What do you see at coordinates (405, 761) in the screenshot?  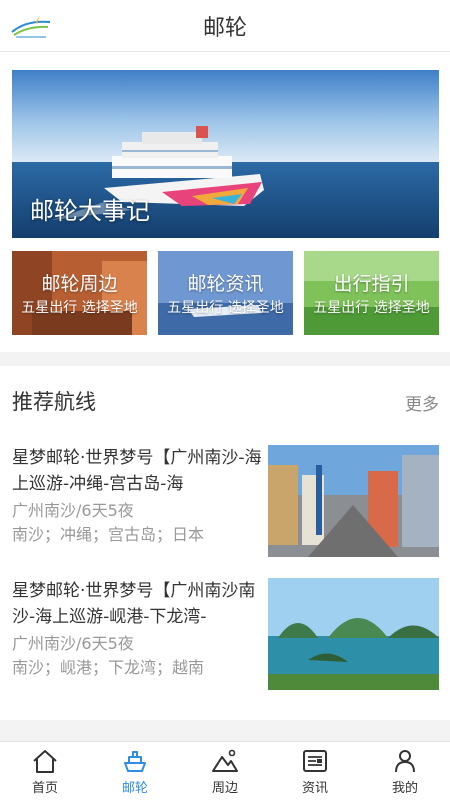 I see `user-icon` at bounding box center [405, 761].